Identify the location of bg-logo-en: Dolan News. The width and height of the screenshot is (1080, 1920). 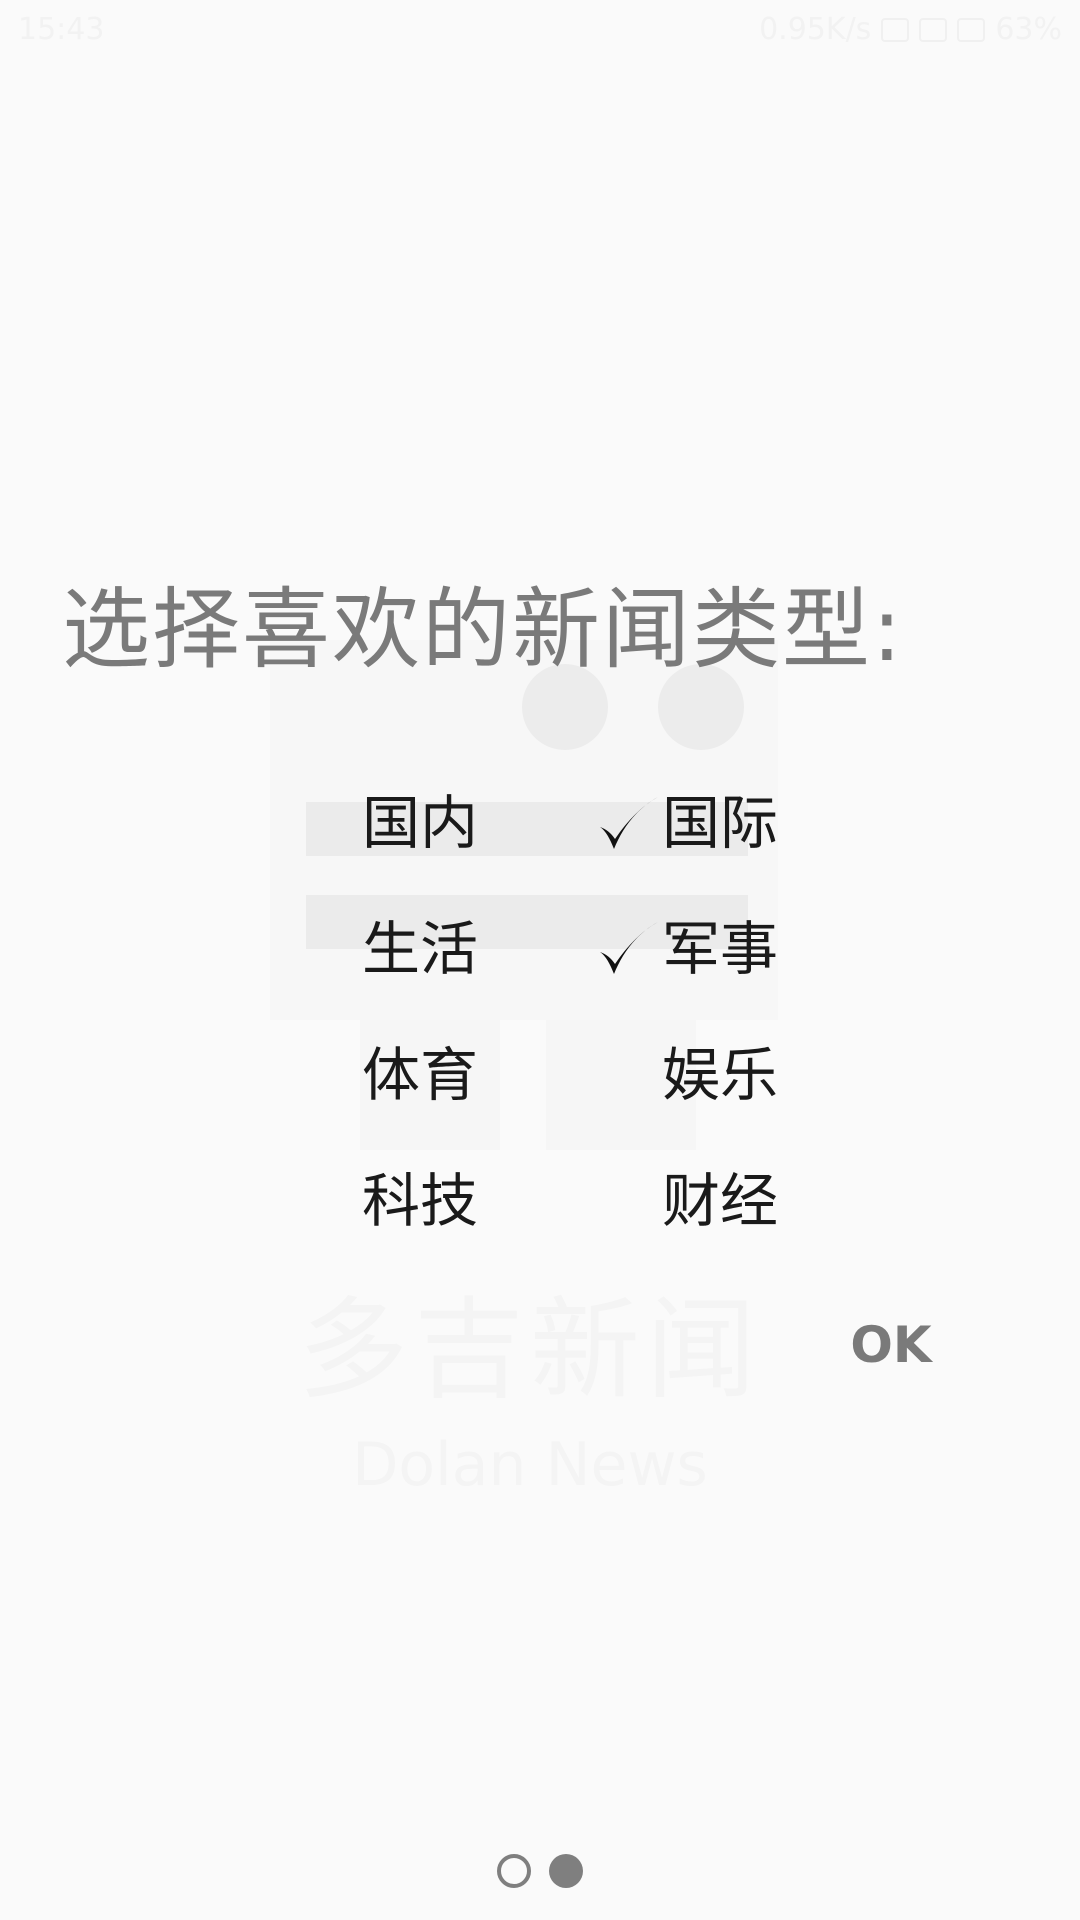
(530, 1465).